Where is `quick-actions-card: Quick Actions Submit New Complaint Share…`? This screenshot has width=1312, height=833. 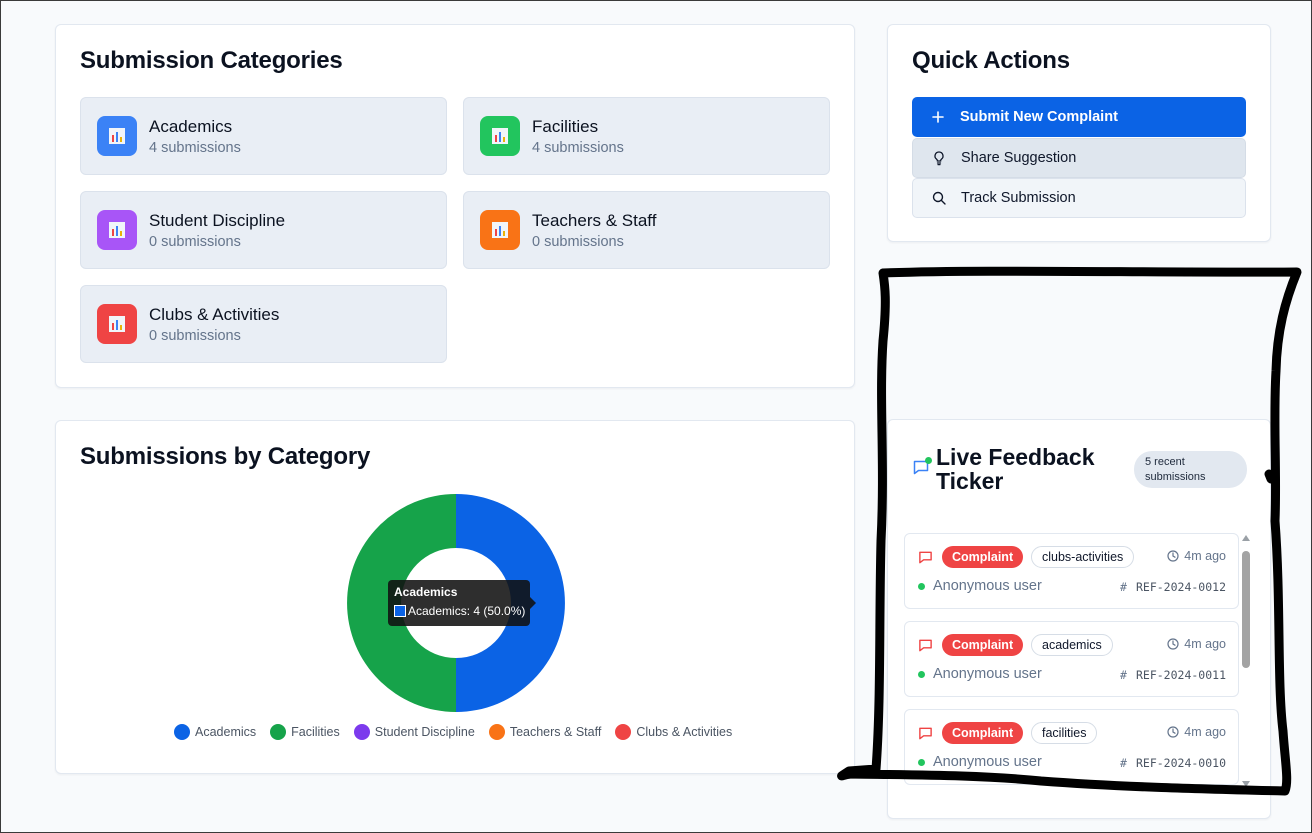
quick-actions-card: Quick Actions Submit New Complaint Share… is located at coordinates (1079, 133).